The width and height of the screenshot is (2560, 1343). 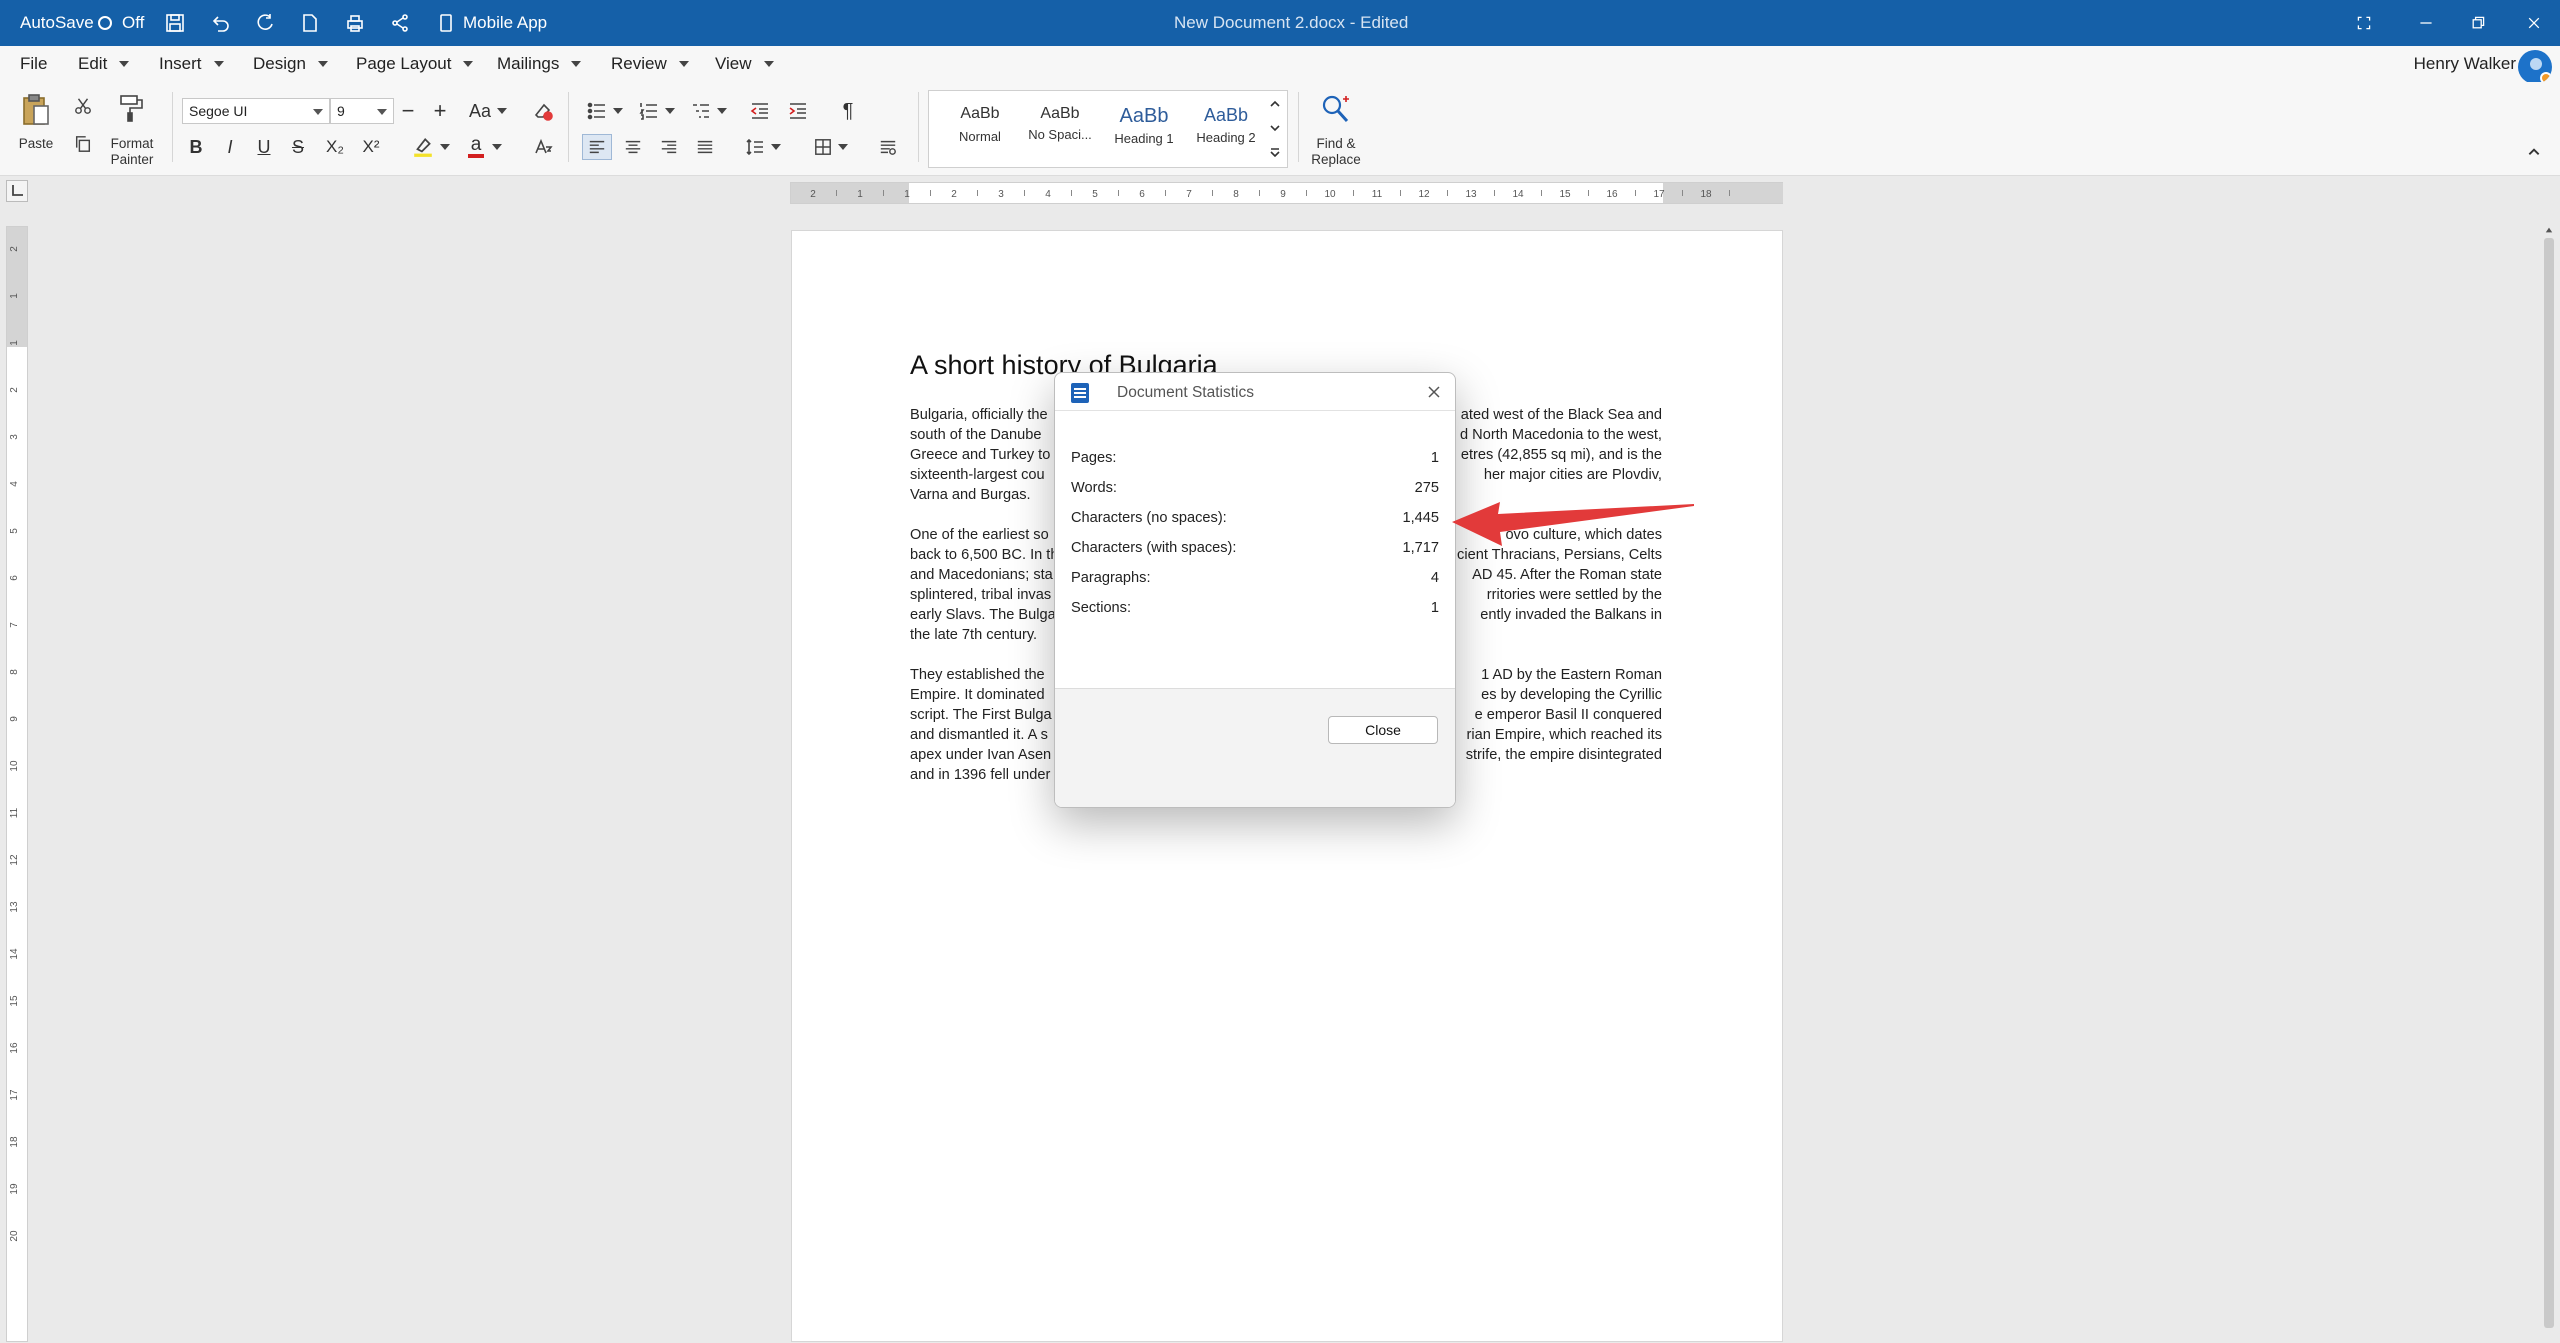 I want to click on share-icon, so click(x=400, y=23).